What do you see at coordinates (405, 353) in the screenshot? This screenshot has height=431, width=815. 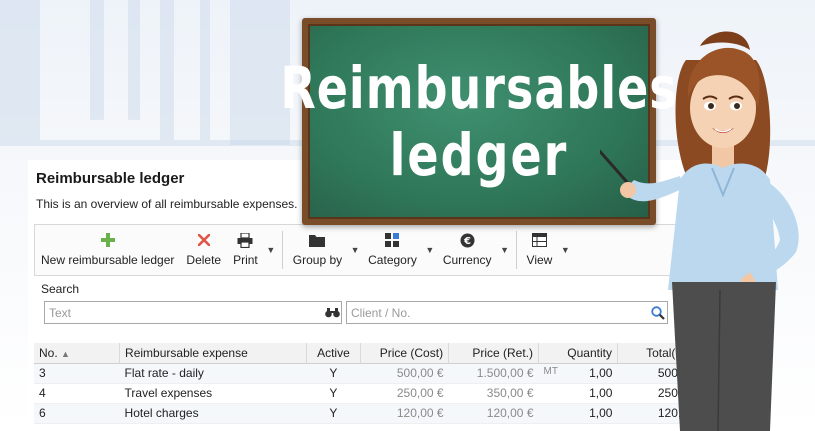 I see `column-header-price-cost: Price (Cost)` at bounding box center [405, 353].